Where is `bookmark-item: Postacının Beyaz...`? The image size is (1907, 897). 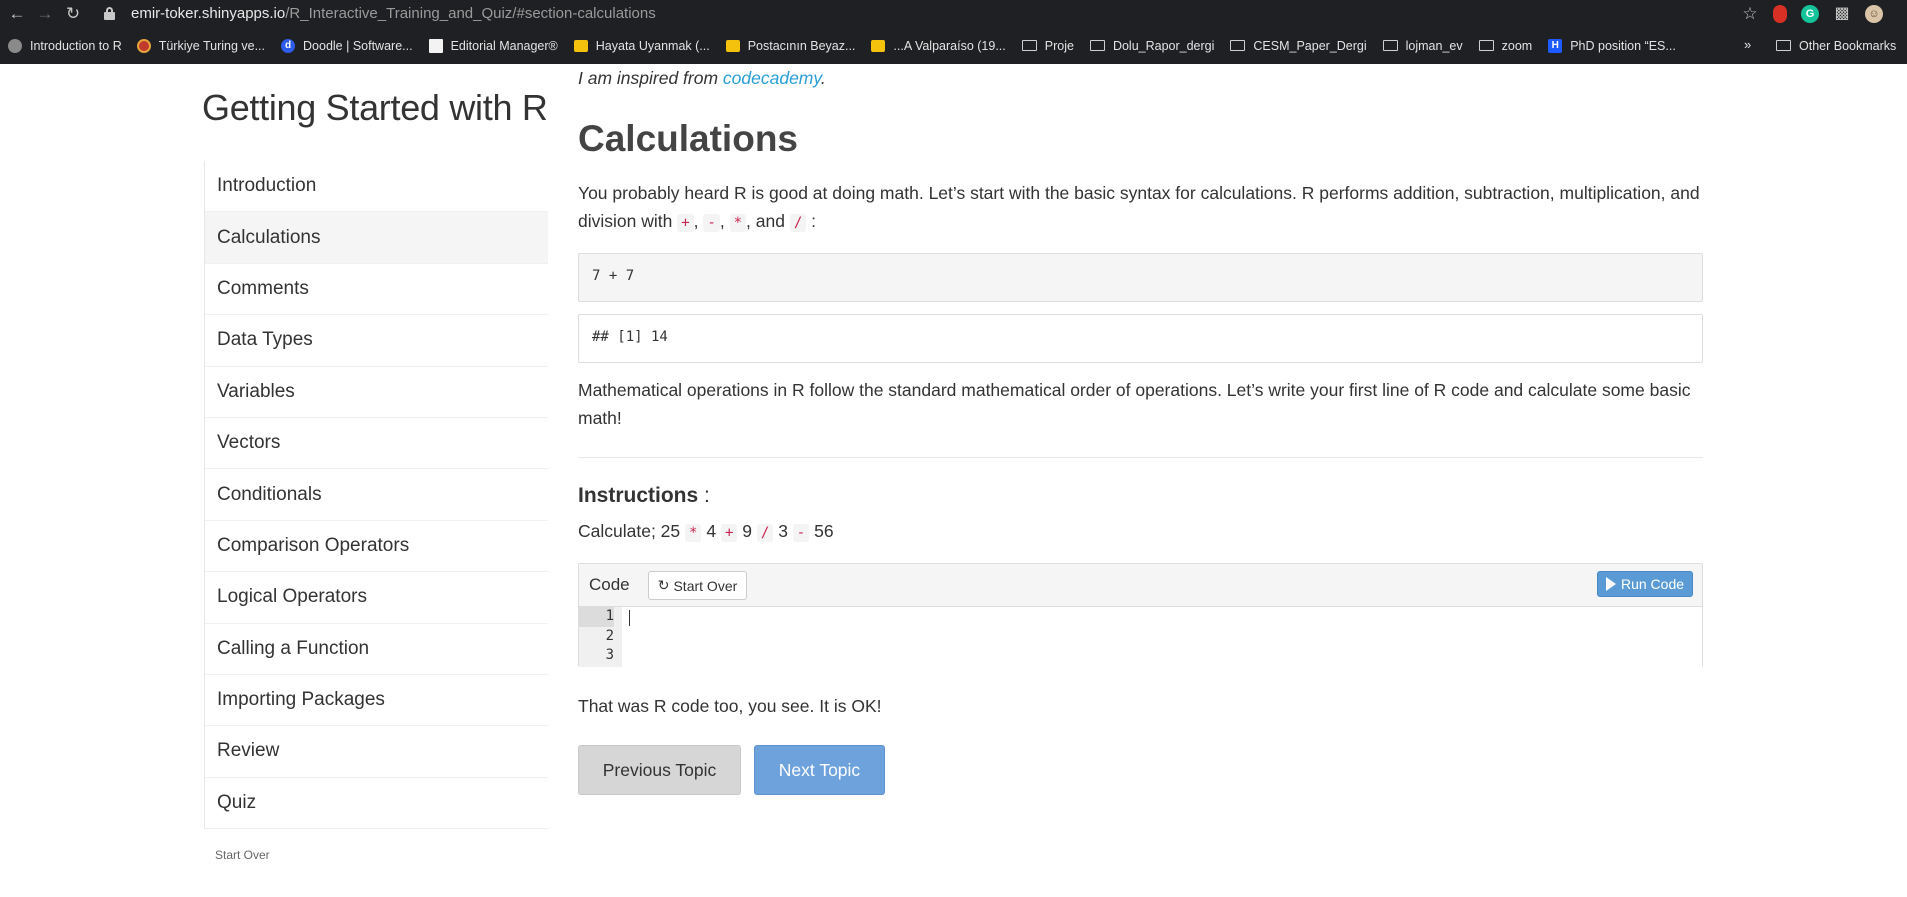
bookmark-item: Postacının Beyaz... is located at coordinates (790, 45).